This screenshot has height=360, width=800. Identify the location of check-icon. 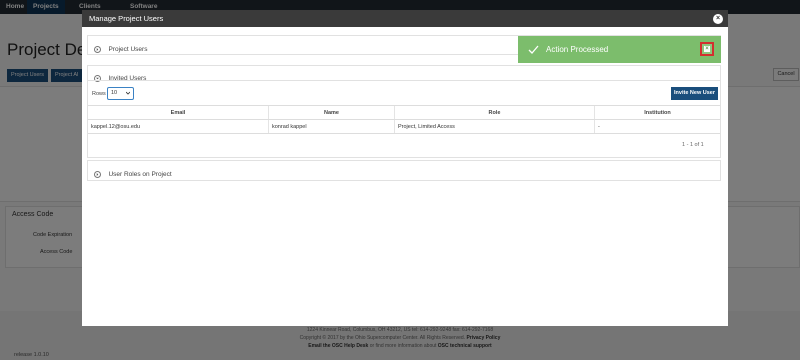
(533, 49).